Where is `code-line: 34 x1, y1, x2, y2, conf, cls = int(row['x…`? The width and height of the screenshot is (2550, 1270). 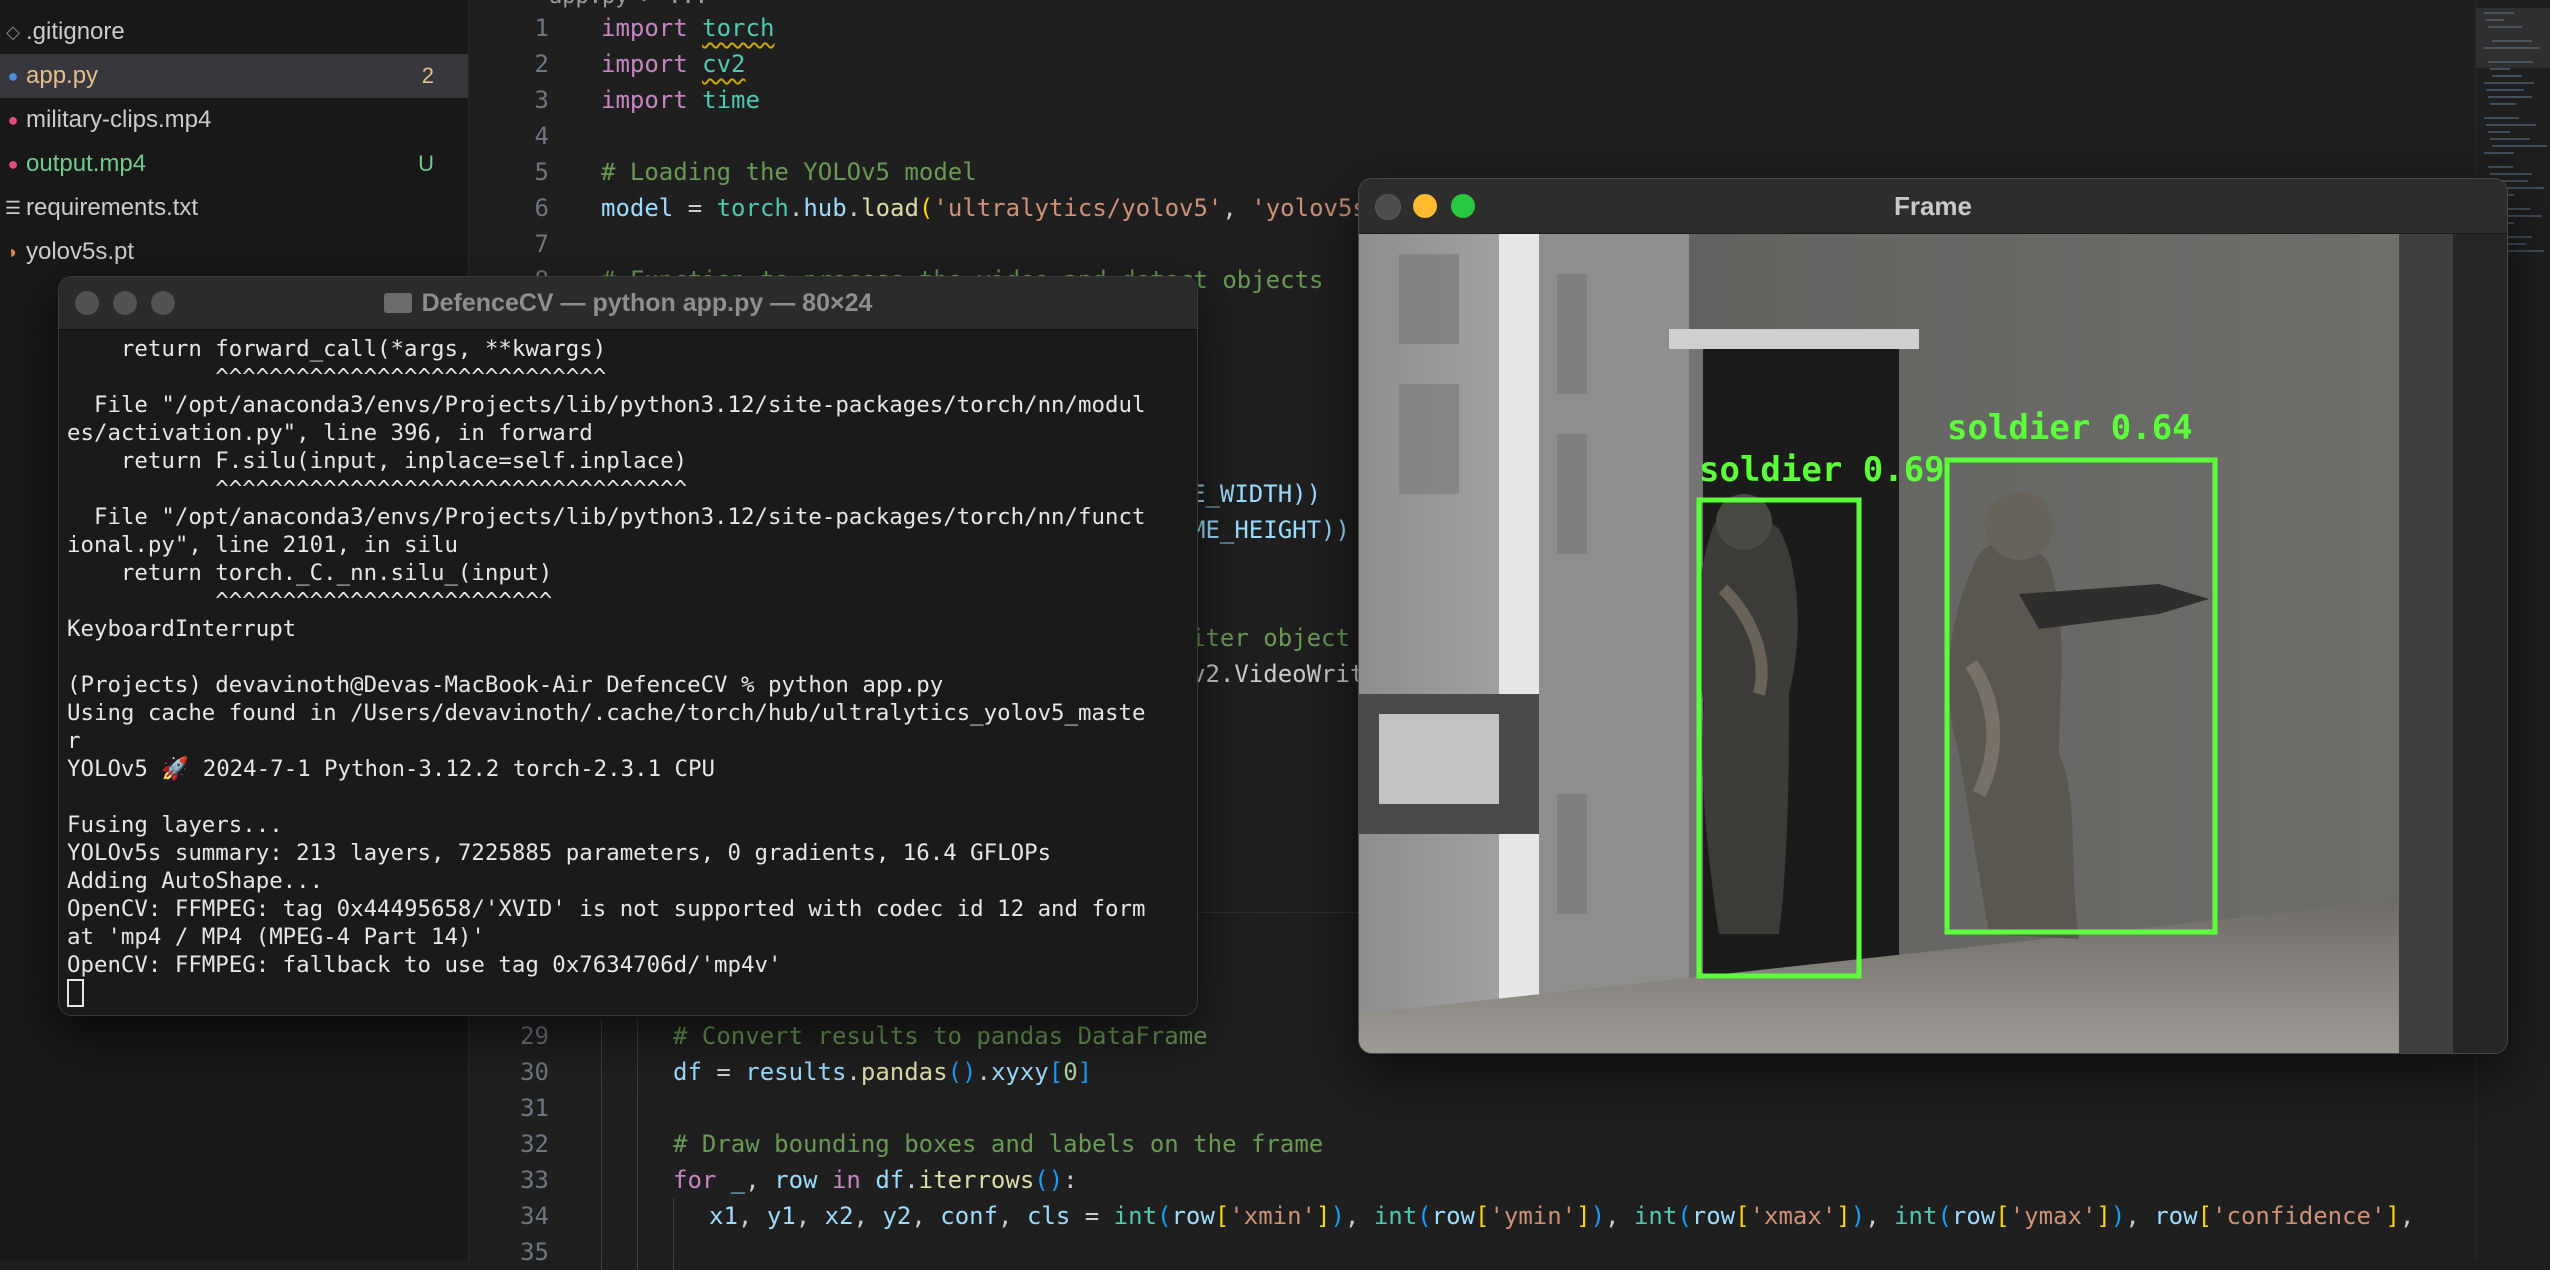 code-line: 34 x1, y1, x2, y2, conf, cls = int(row['x… is located at coordinates (1469, 1216).